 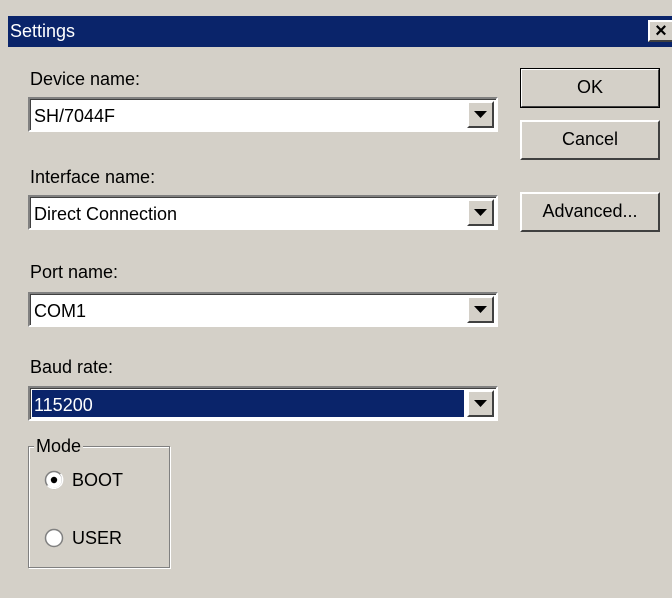 What do you see at coordinates (75, 116) in the screenshot?
I see `device-name-value: SH/7044F` at bounding box center [75, 116].